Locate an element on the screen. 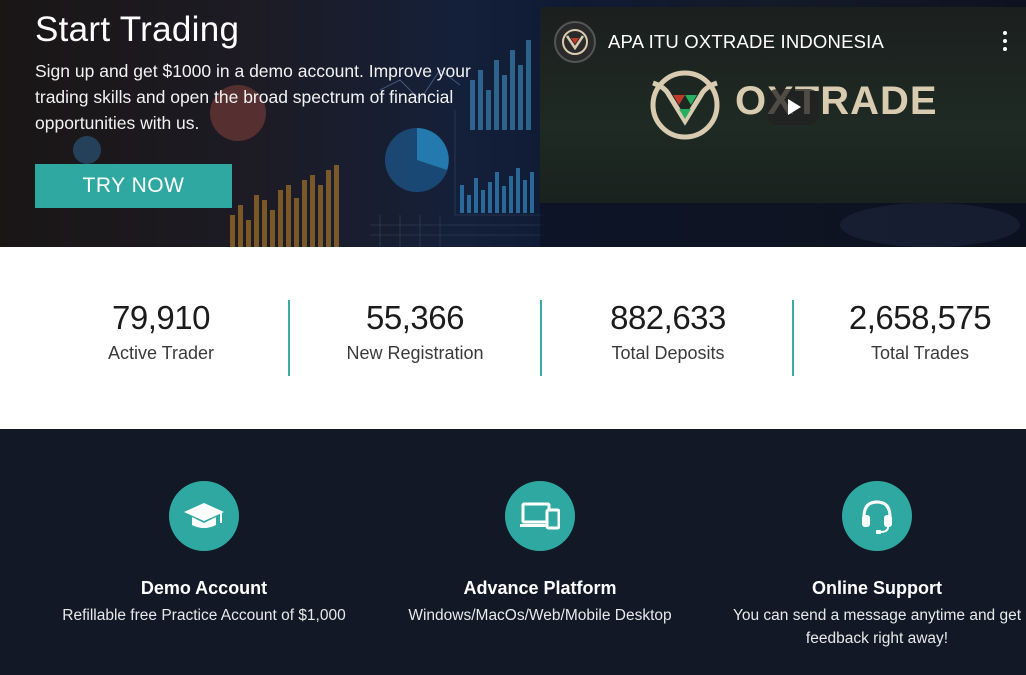 Image resolution: width=1026 pixels, height=675 pixels. stat-total-deposits: 882,633 Total Deposits is located at coordinates (668, 331).